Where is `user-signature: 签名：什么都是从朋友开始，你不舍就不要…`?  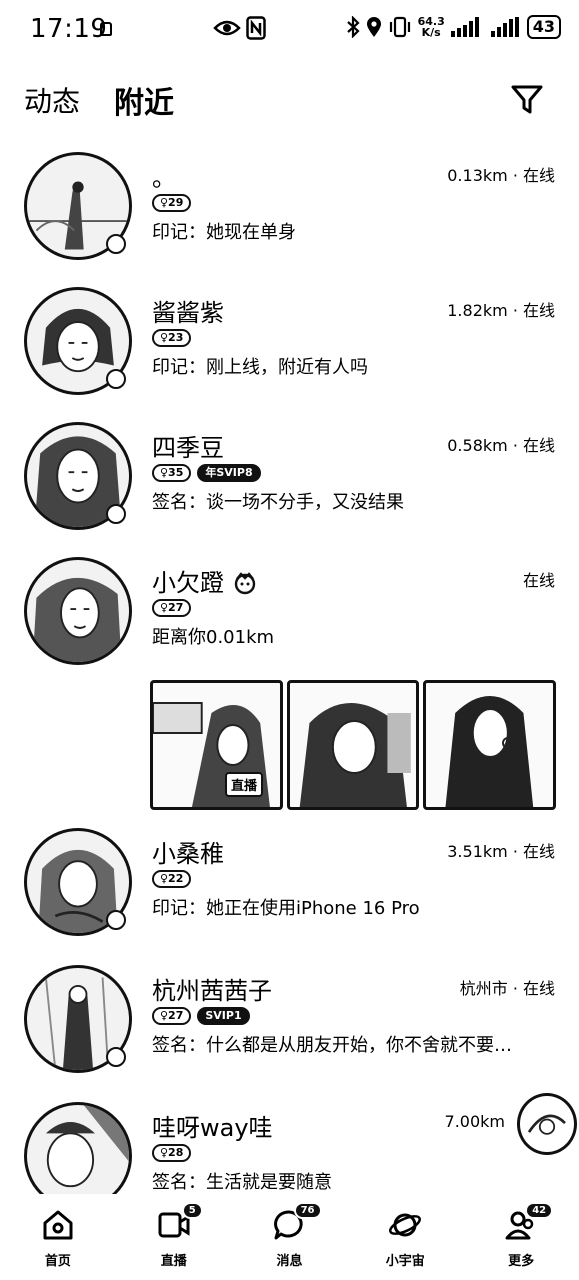 user-signature: 签名：什么都是从朋友开始，你不舍就不要… is located at coordinates (332, 1045).